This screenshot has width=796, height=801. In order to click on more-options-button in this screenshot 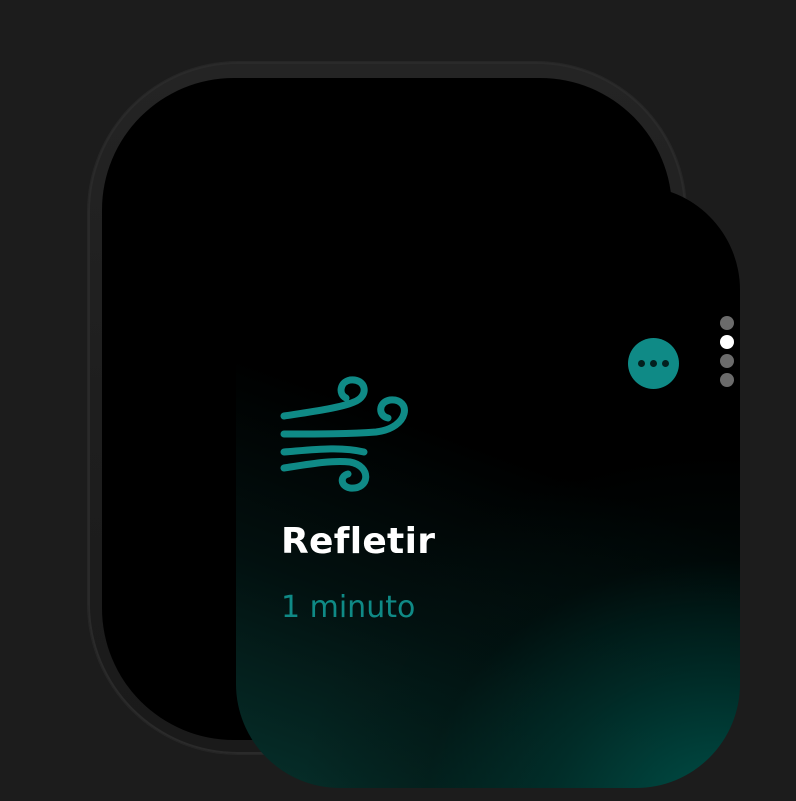, I will do `click(653, 363)`.